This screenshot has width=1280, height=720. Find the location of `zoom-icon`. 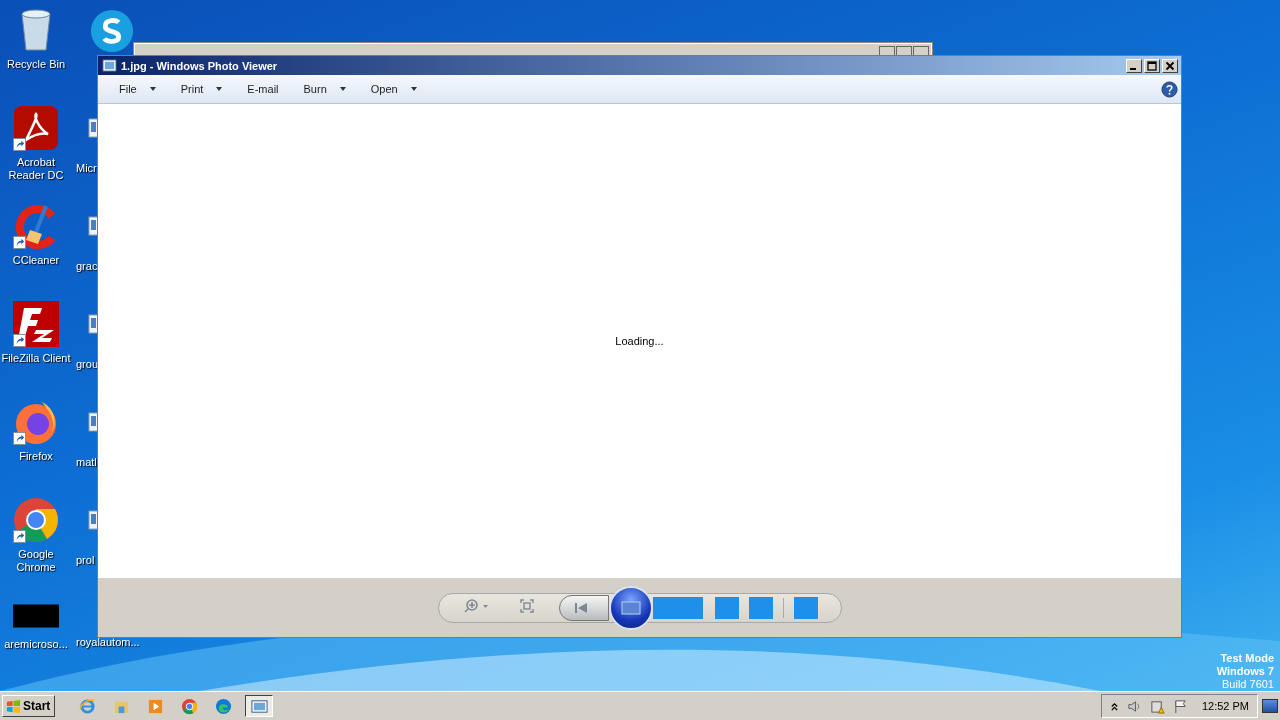

zoom-icon is located at coordinates (476, 606).